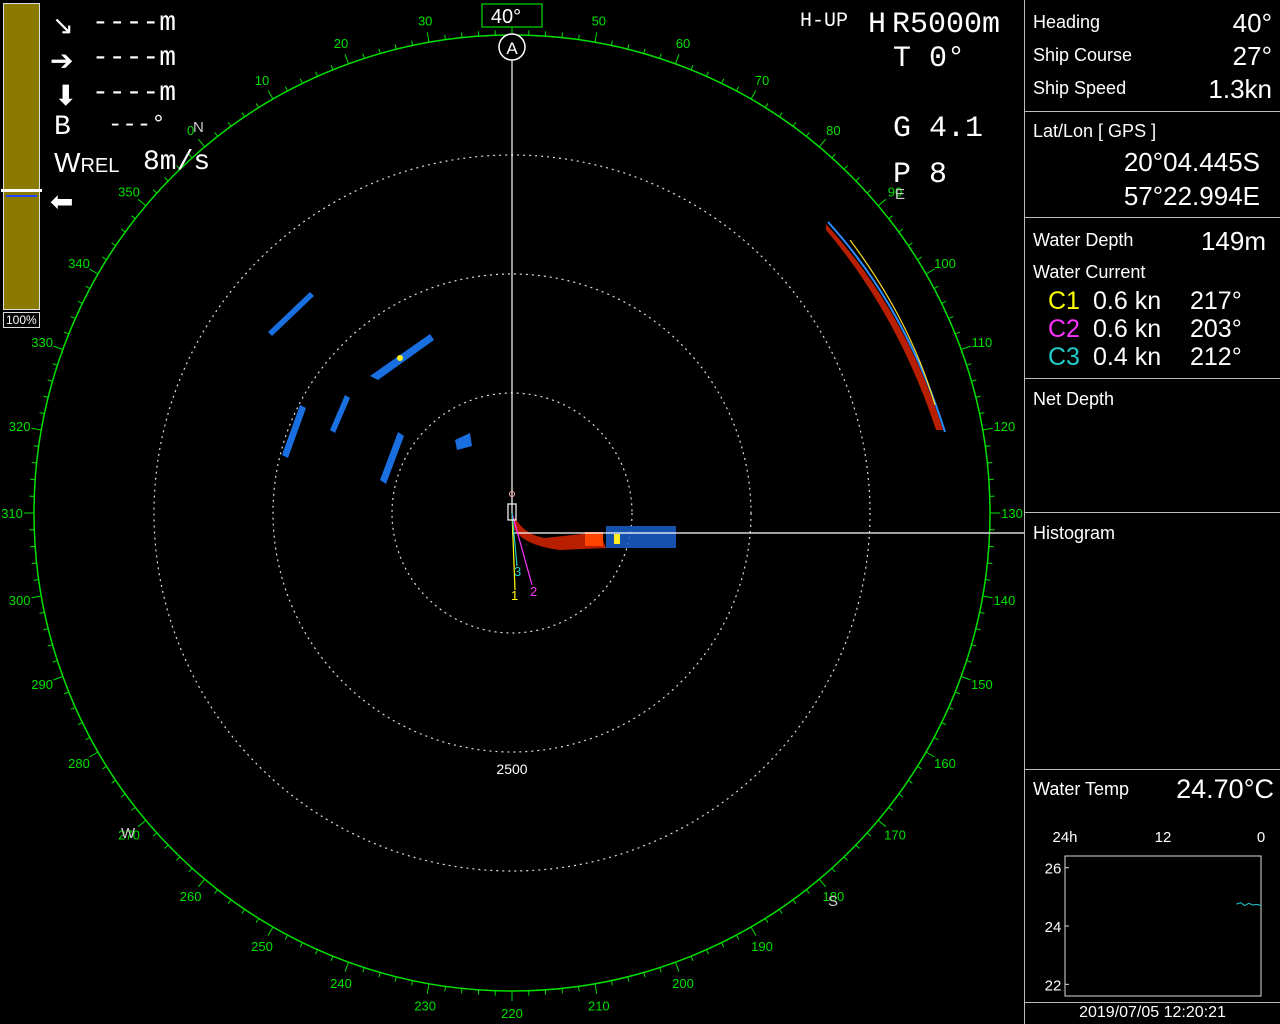 This screenshot has width=1280, height=1024. Describe the element at coordinates (67, 162) in the screenshot. I see `wind-relative-label-w: W` at that location.